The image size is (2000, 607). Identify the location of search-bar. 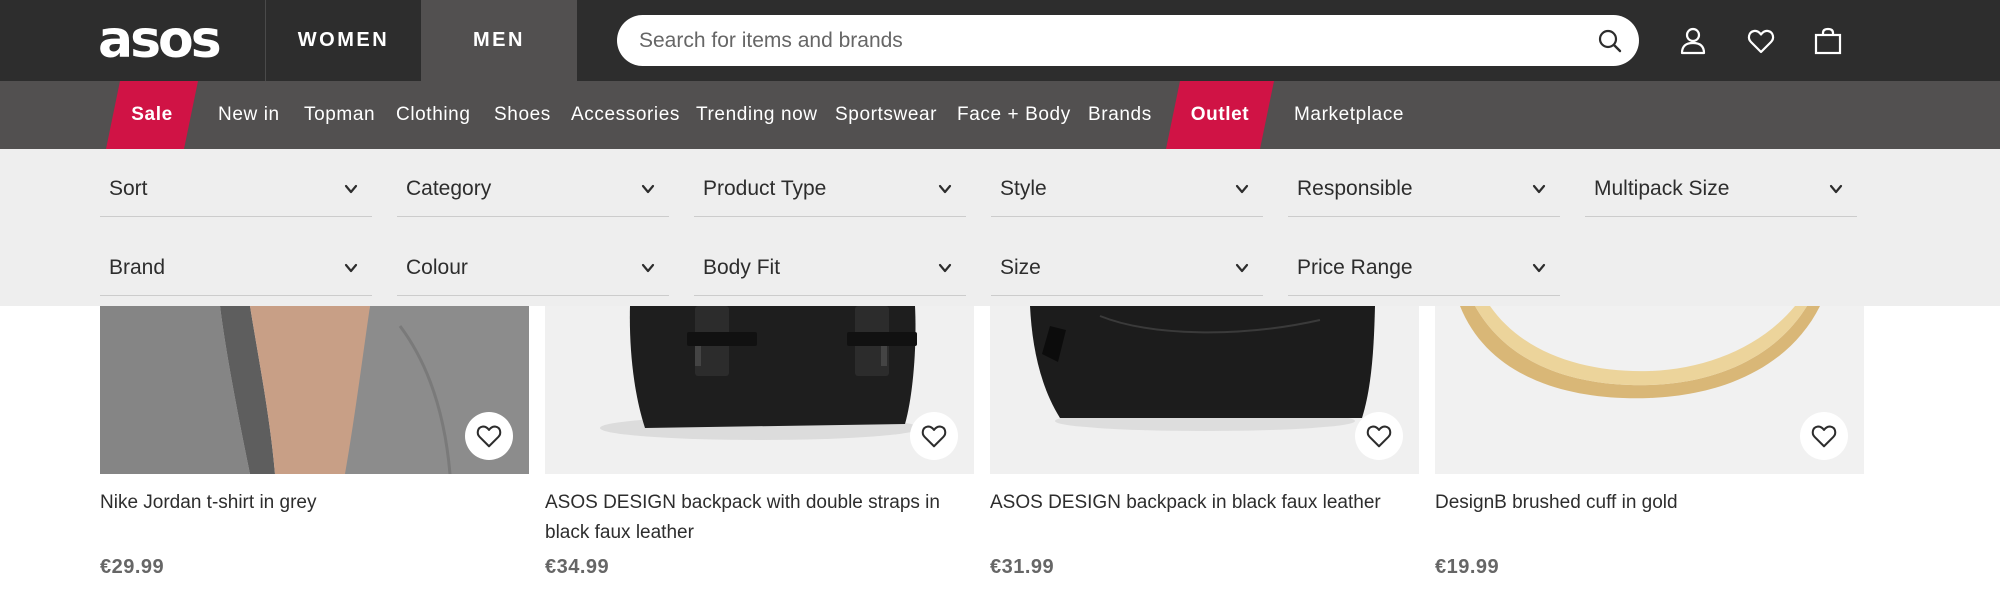
(1128, 40).